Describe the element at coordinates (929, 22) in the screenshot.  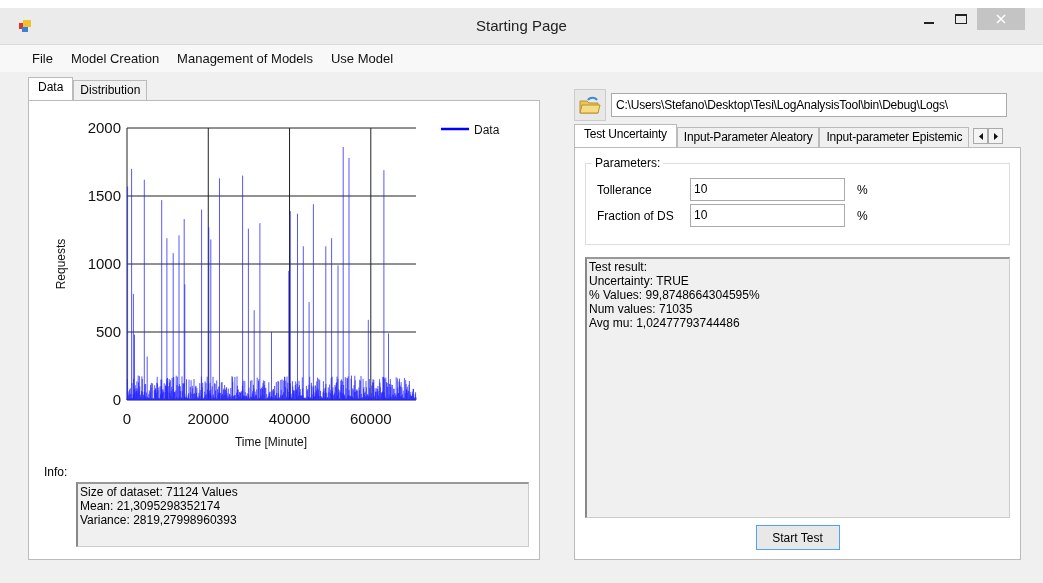
I see `minimize-icon` at that location.